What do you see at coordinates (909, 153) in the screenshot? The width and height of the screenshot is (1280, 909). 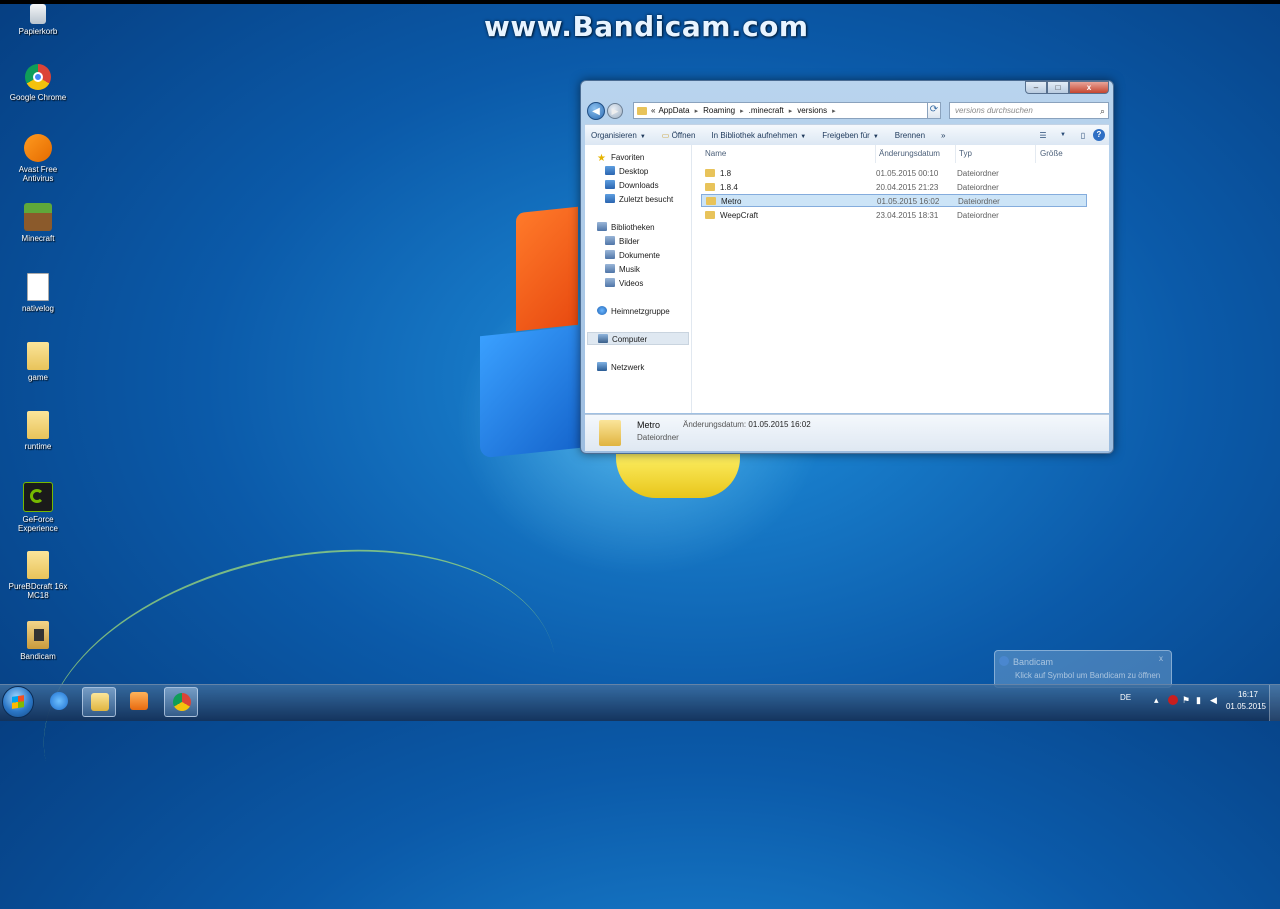 I see `column-header-date: Änderungsdatum` at bounding box center [909, 153].